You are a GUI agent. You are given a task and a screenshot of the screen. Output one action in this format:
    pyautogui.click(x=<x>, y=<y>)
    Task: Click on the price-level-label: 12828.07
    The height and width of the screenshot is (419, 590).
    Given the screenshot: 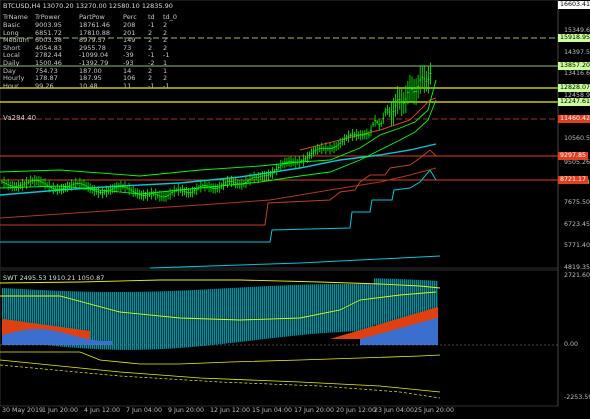 What is the action you would take?
    pyautogui.click(x=574, y=88)
    